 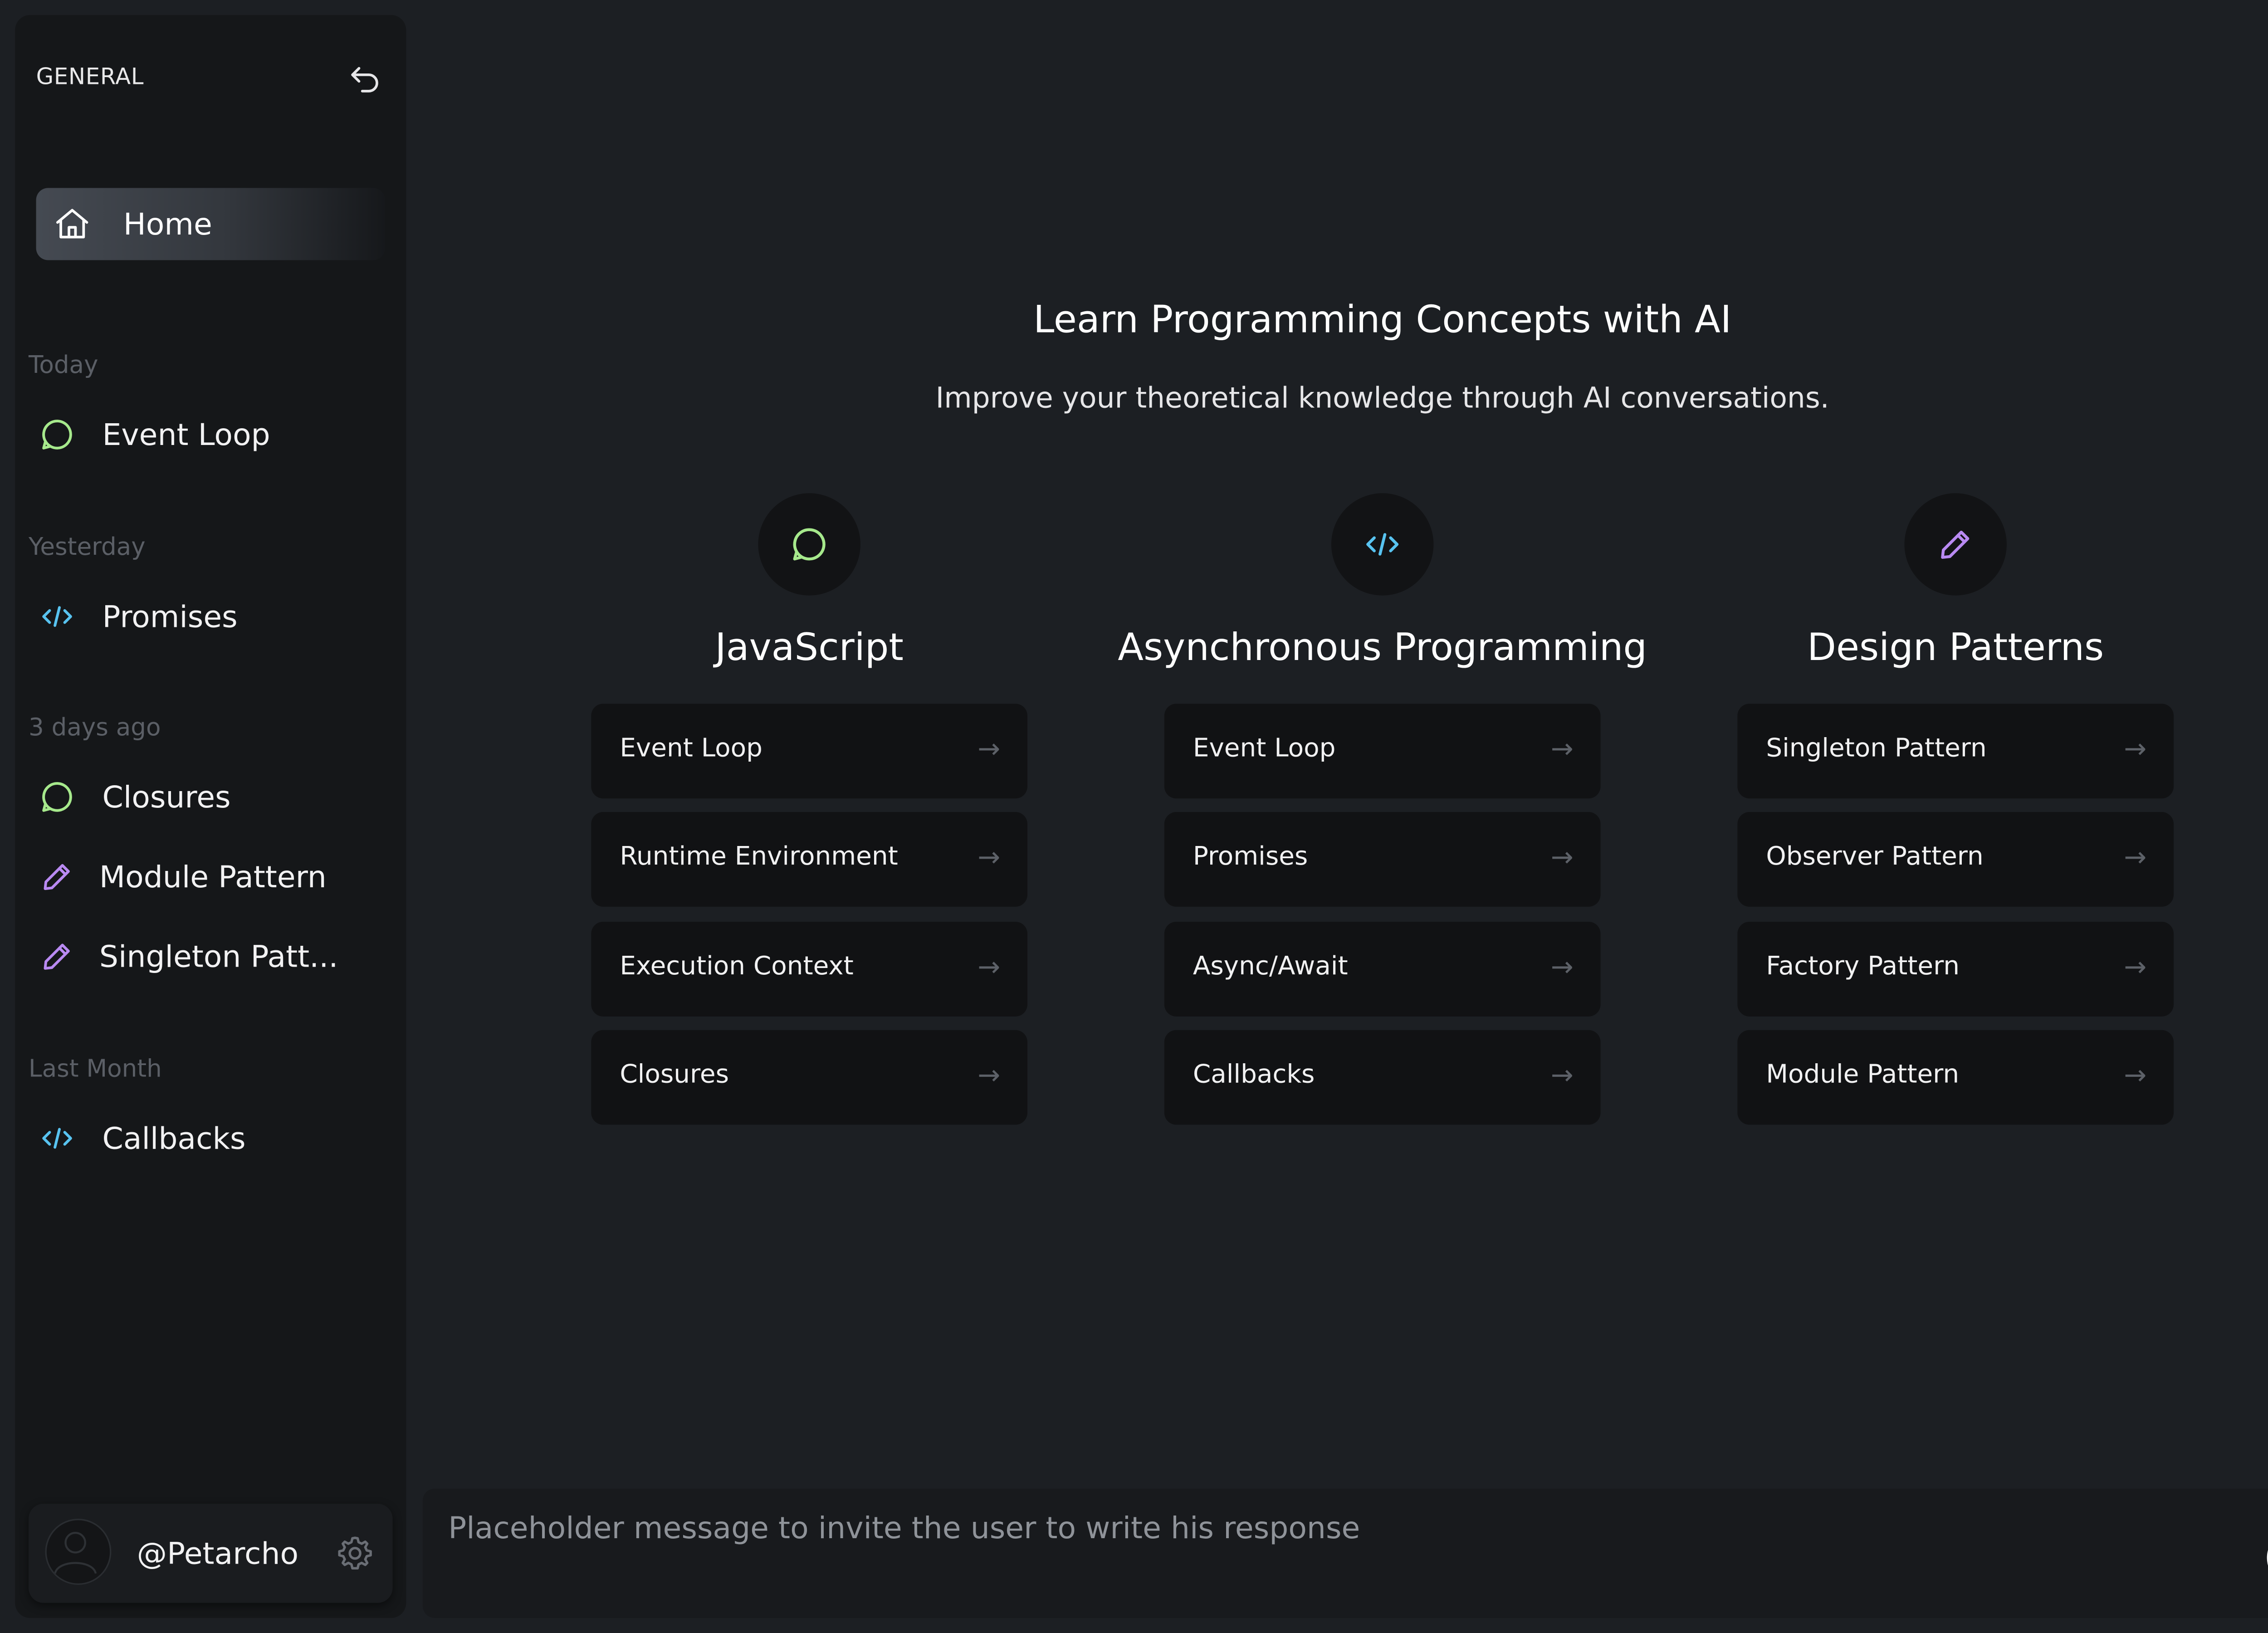 I want to click on topic-card-execution-context: Execution Context →, so click(x=810, y=969).